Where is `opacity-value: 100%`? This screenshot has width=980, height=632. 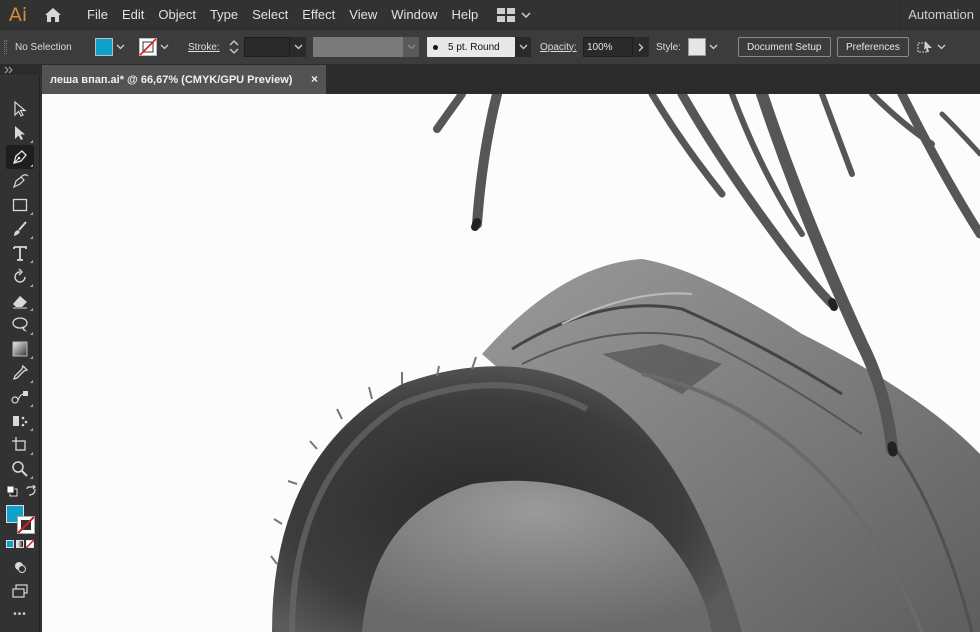 opacity-value: 100% is located at coordinates (600, 47).